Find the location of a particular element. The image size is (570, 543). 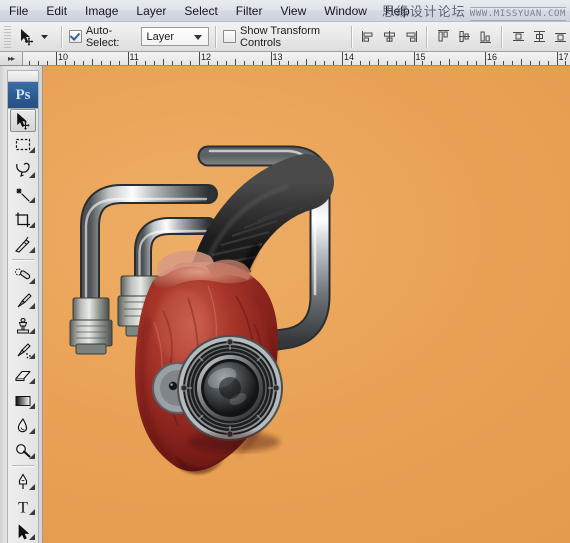

horizontal-ruler: ▸▸ 10 11 12 13 14 15 16 17 is located at coordinates (285, 59).